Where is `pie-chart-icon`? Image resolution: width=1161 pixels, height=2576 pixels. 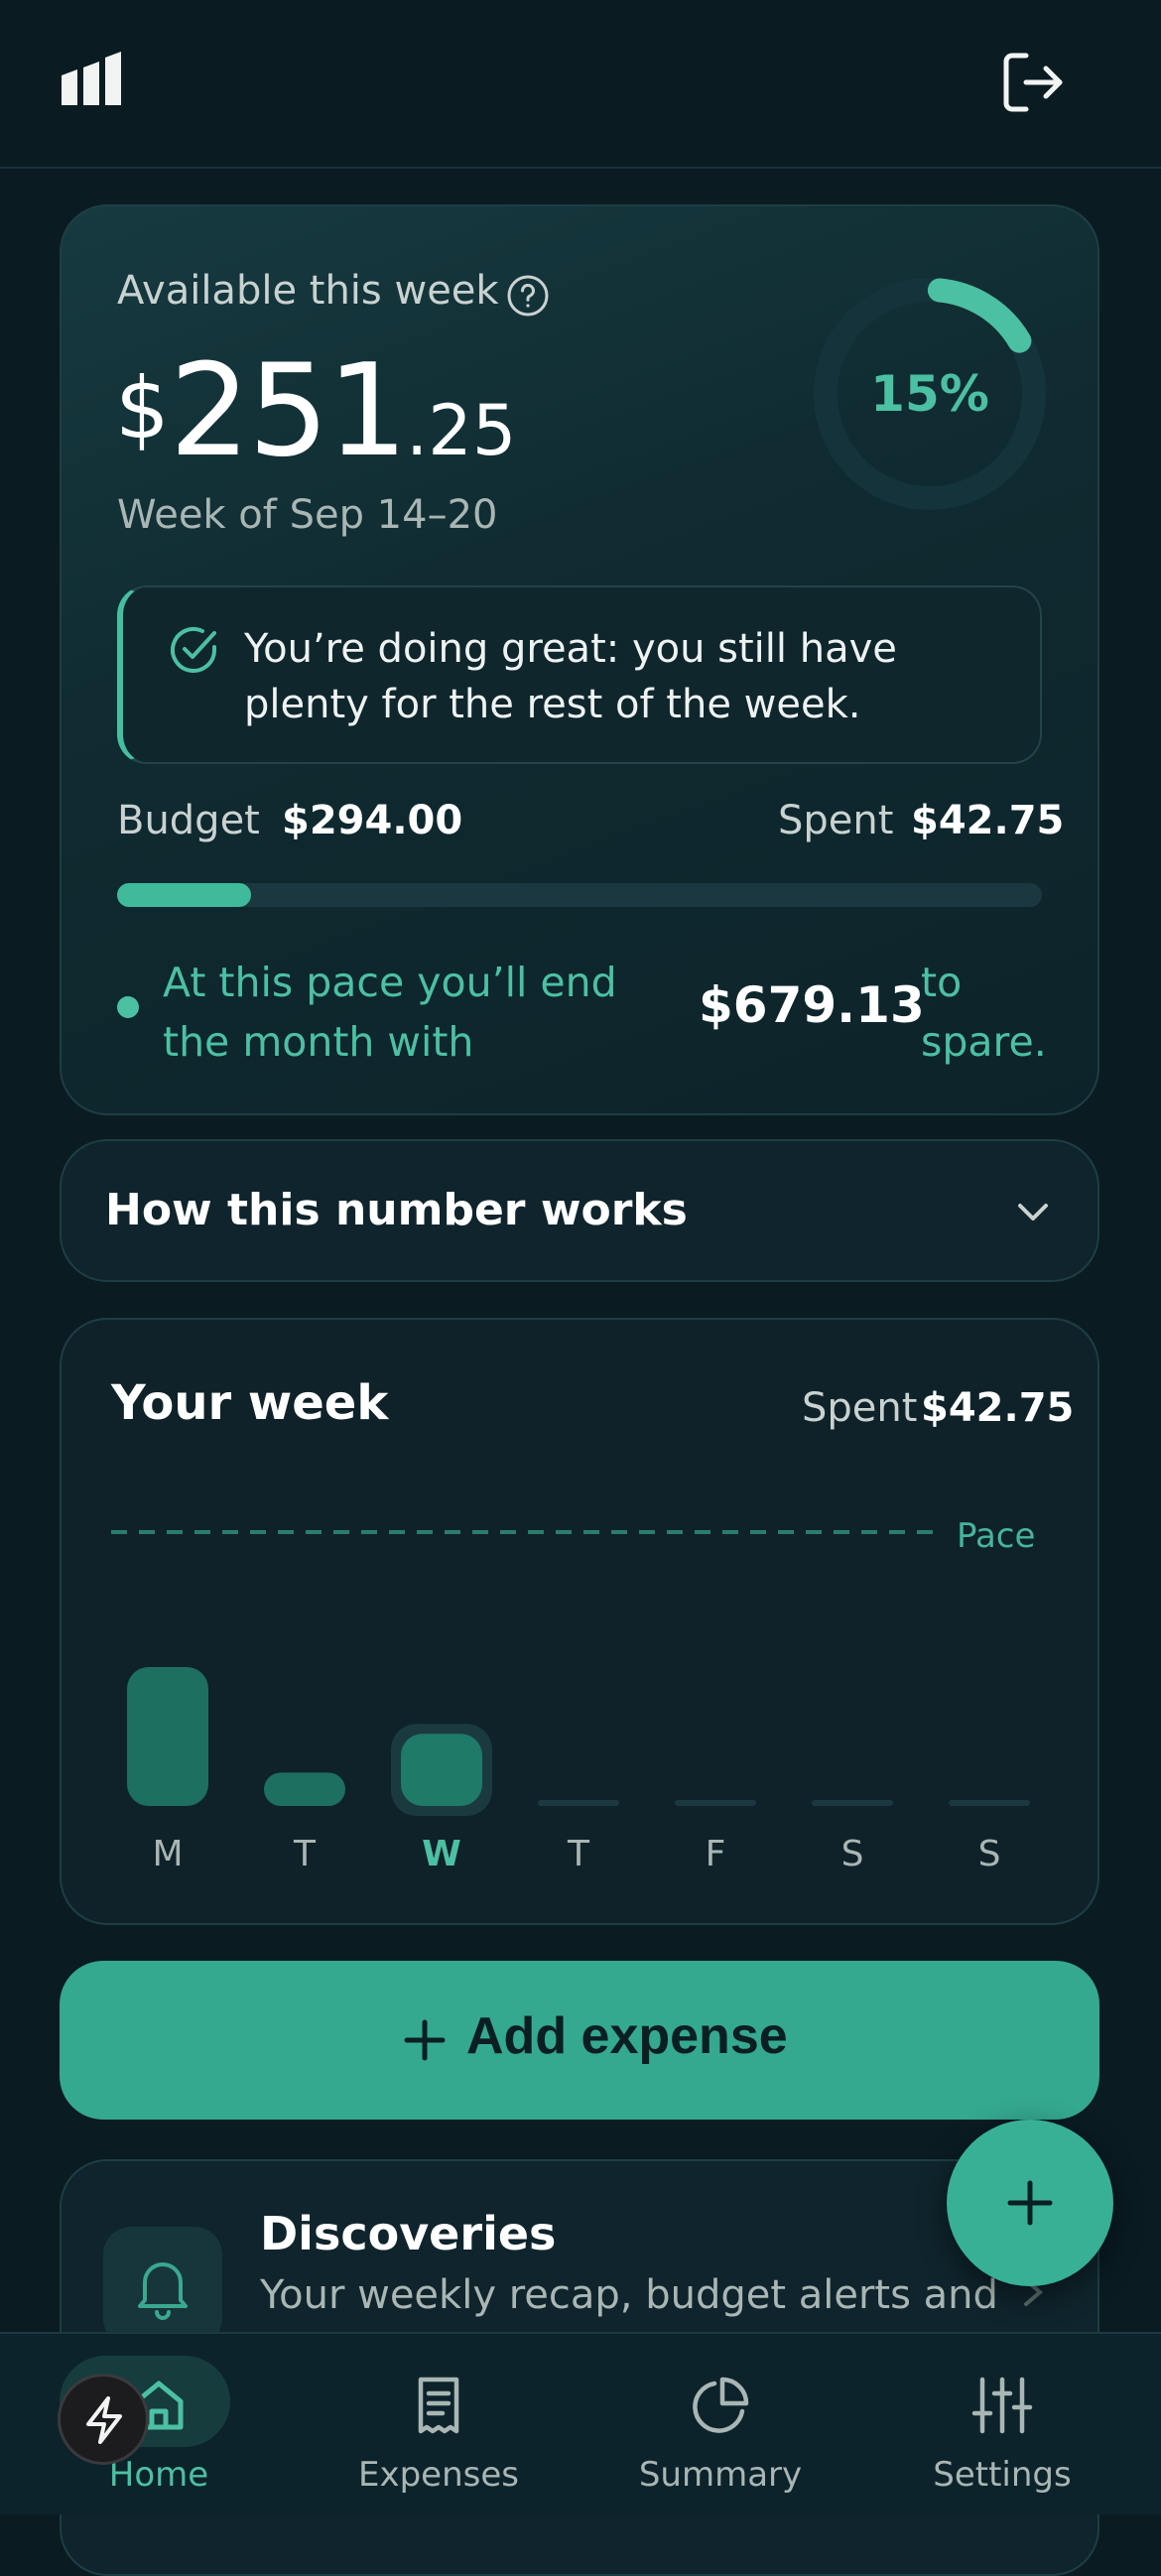 pie-chart-icon is located at coordinates (721, 2405).